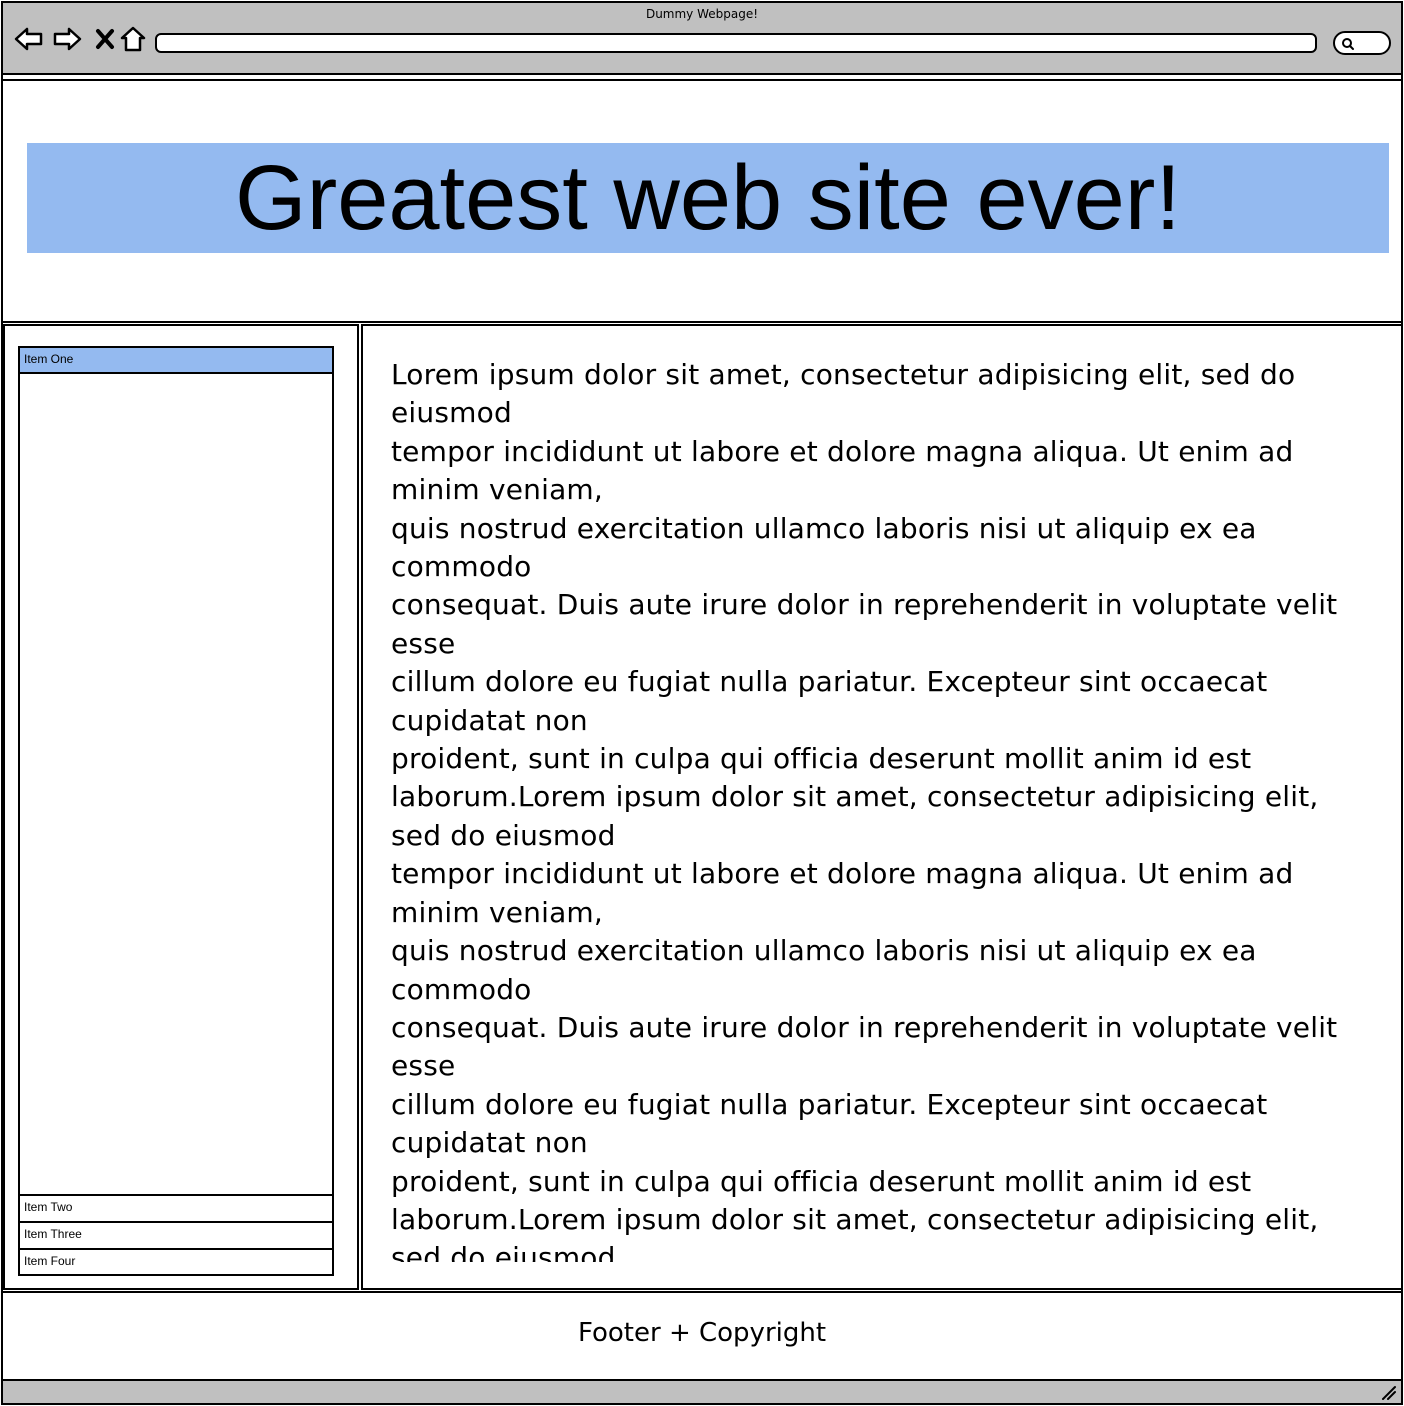  Describe the element at coordinates (176, 811) in the screenshot. I see `sidebar-accordion: Item One Item Two Item Three Item Four` at that location.